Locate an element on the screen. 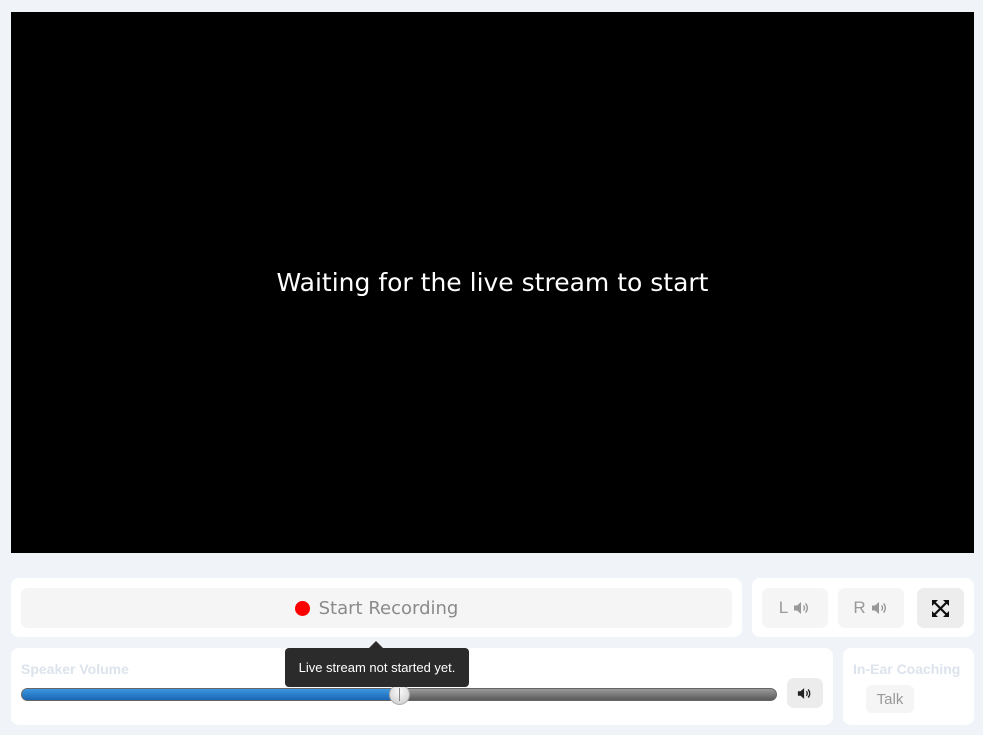 This screenshot has width=983, height=735. speaker-mute-button is located at coordinates (805, 693).